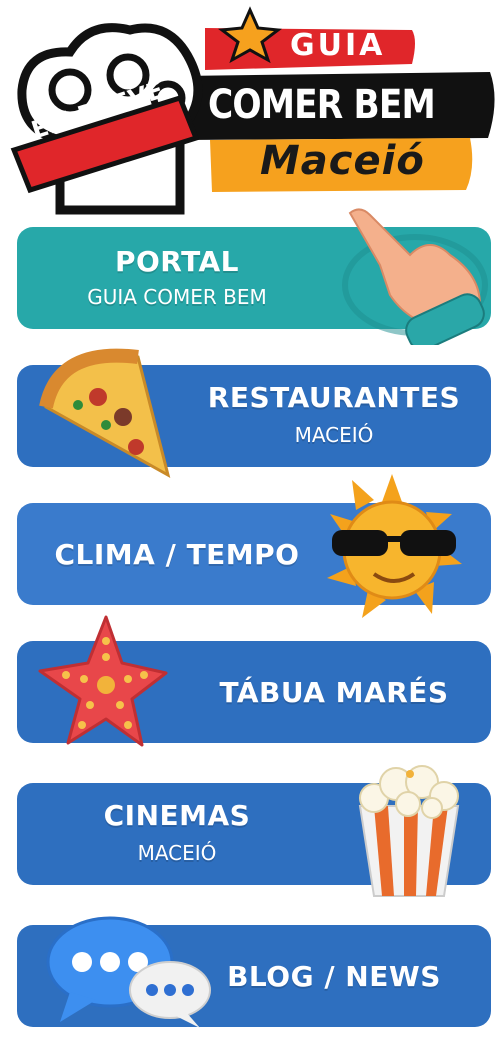  I want to click on starfish-icon, so click(103, 681).